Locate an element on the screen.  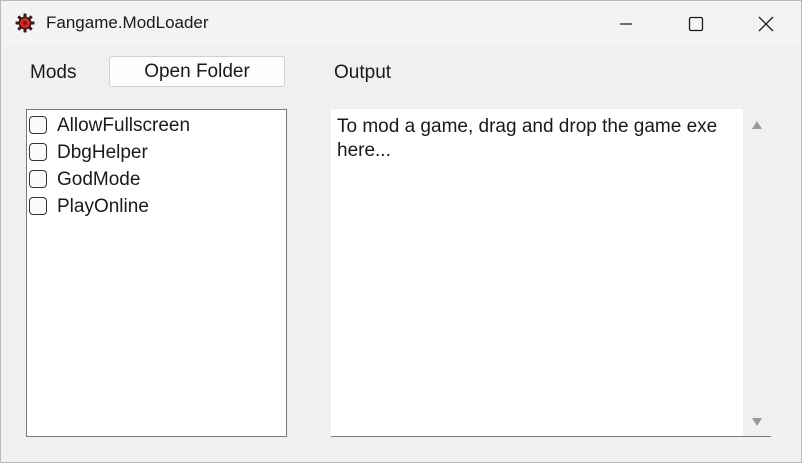
title-bar: Fangame.ModLoader is located at coordinates (401, 23).